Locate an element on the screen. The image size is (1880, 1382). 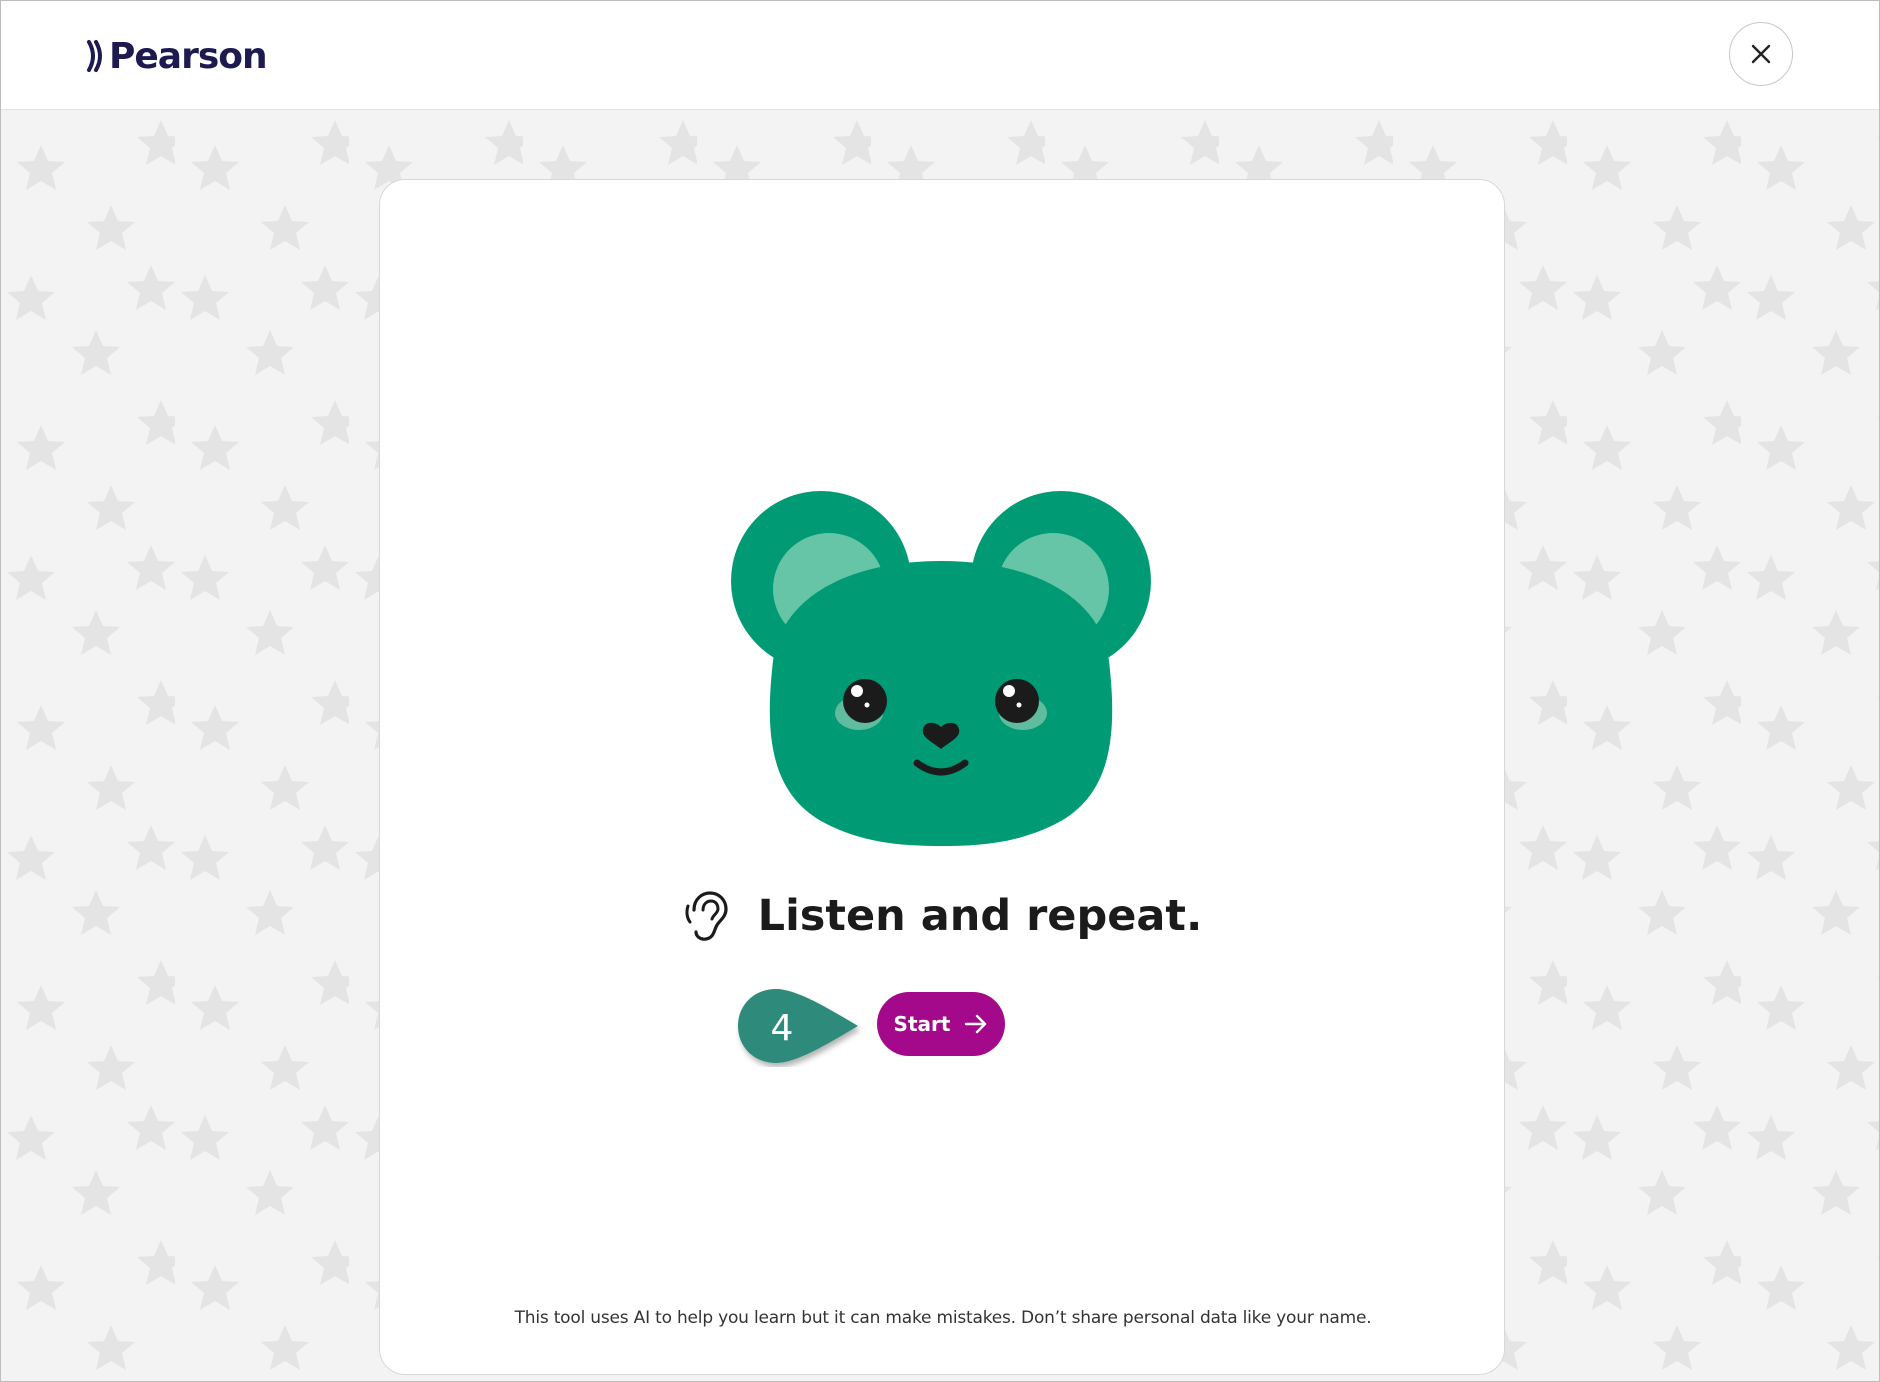
step-callout-badge: 4 is located at coordinates (798, 1026).